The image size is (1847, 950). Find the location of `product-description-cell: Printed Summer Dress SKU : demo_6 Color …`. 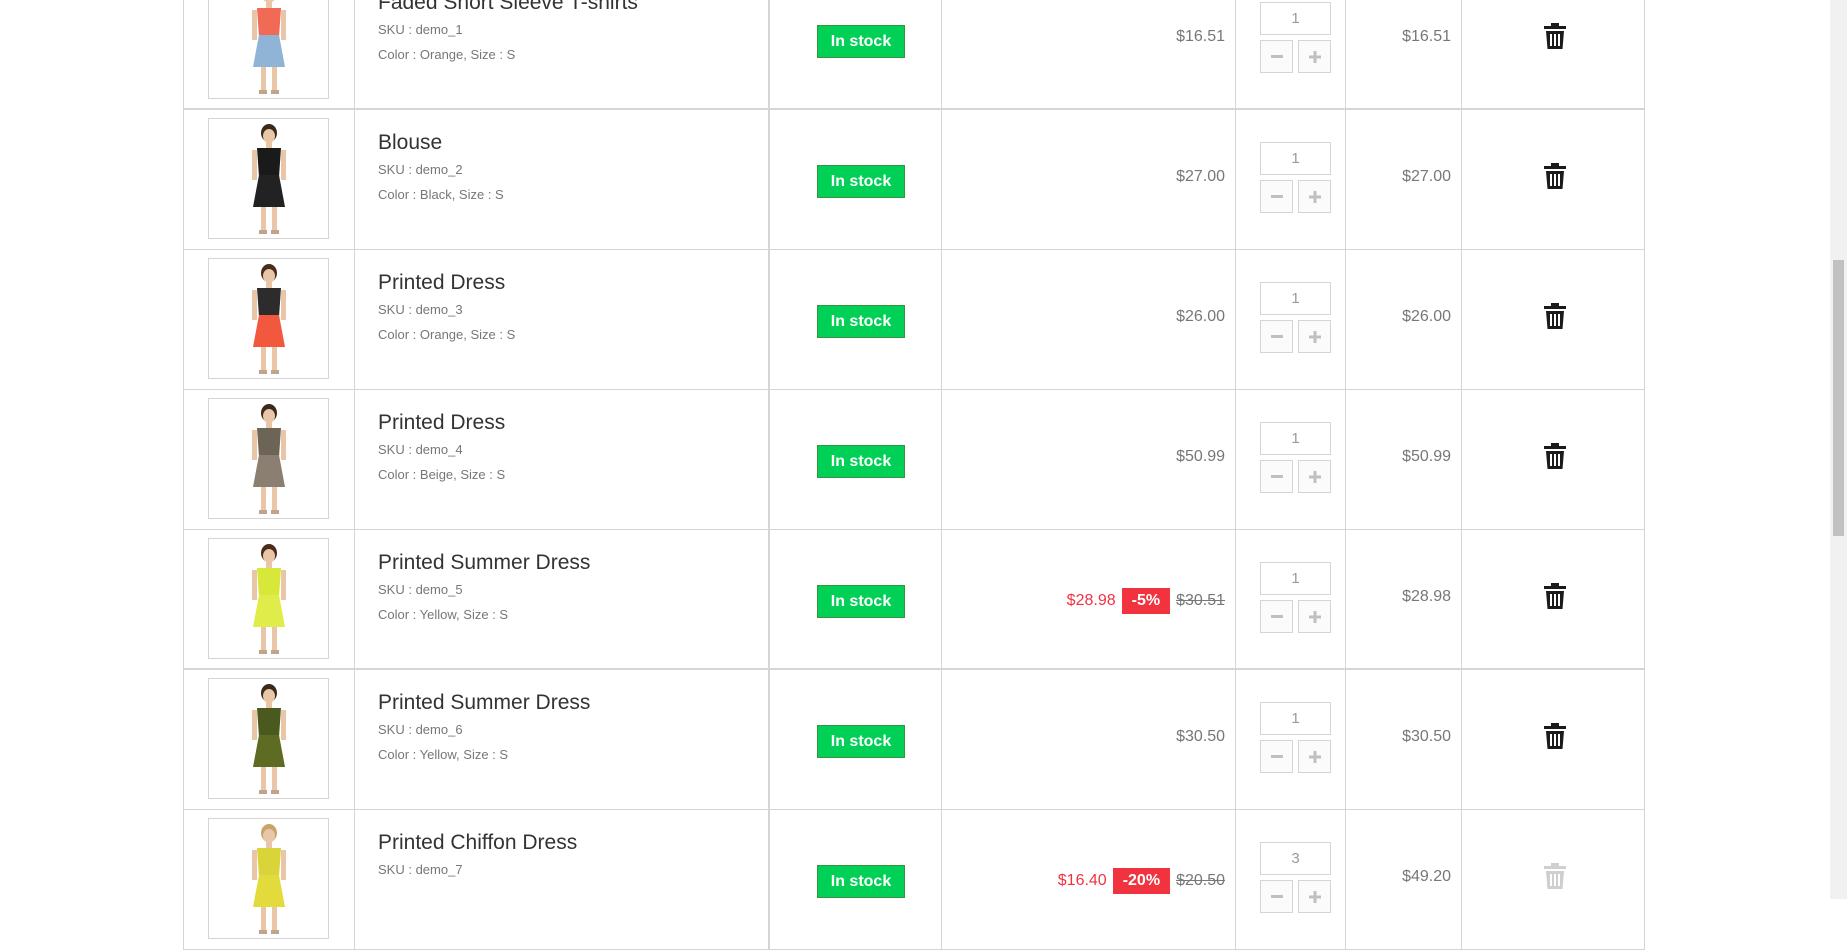

product-description-cell: Printed Summer Dress SKU : demo_6 Color … is located at coordinates (562, 739).